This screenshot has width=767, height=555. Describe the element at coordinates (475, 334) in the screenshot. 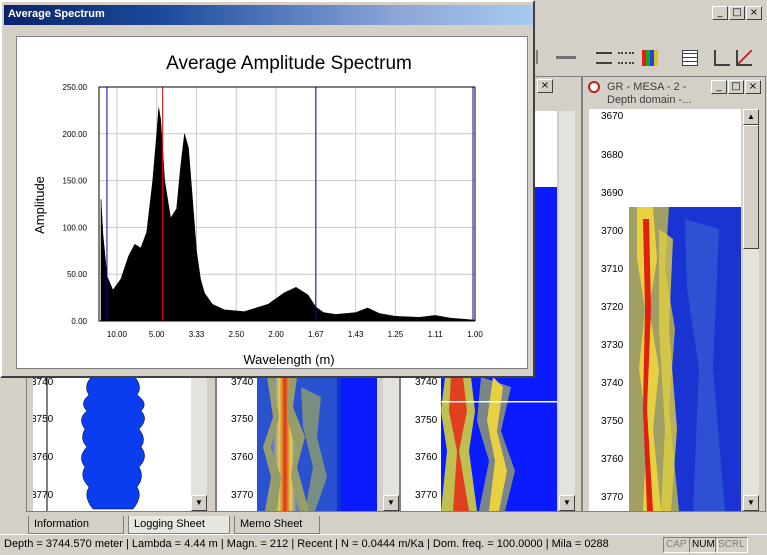

I see `x-tick-label: 1.00` at that location.